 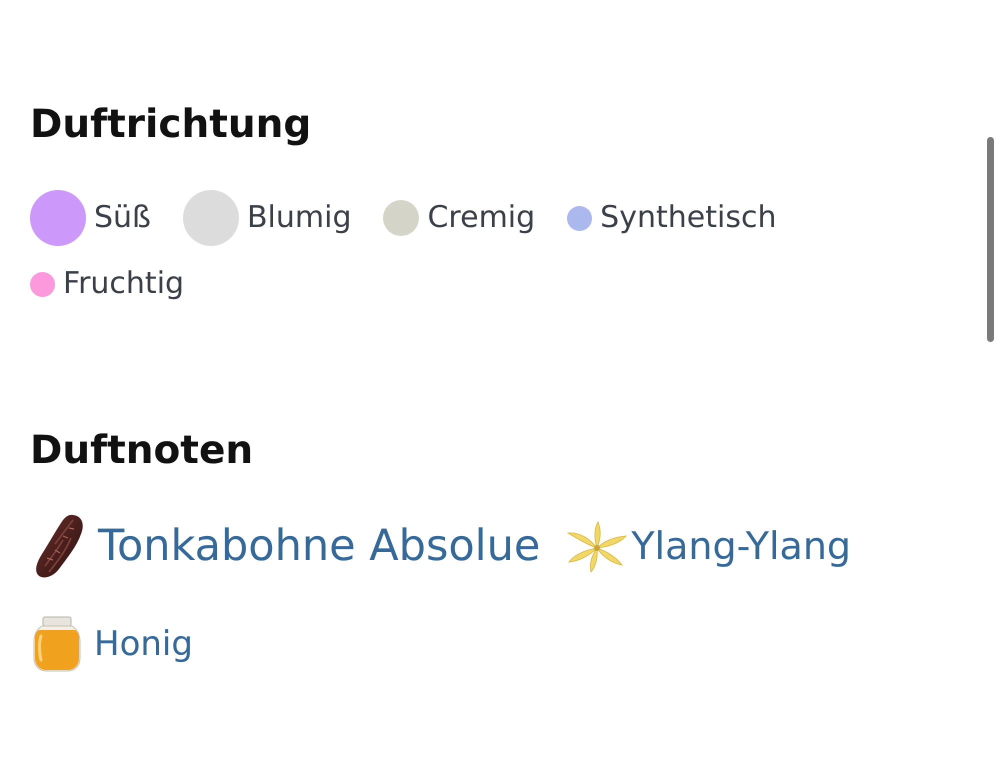 What do you see at coordinates (122, 218) in the screenshot?
I see `accord-label: Süß` at bounding box center [122, 218].